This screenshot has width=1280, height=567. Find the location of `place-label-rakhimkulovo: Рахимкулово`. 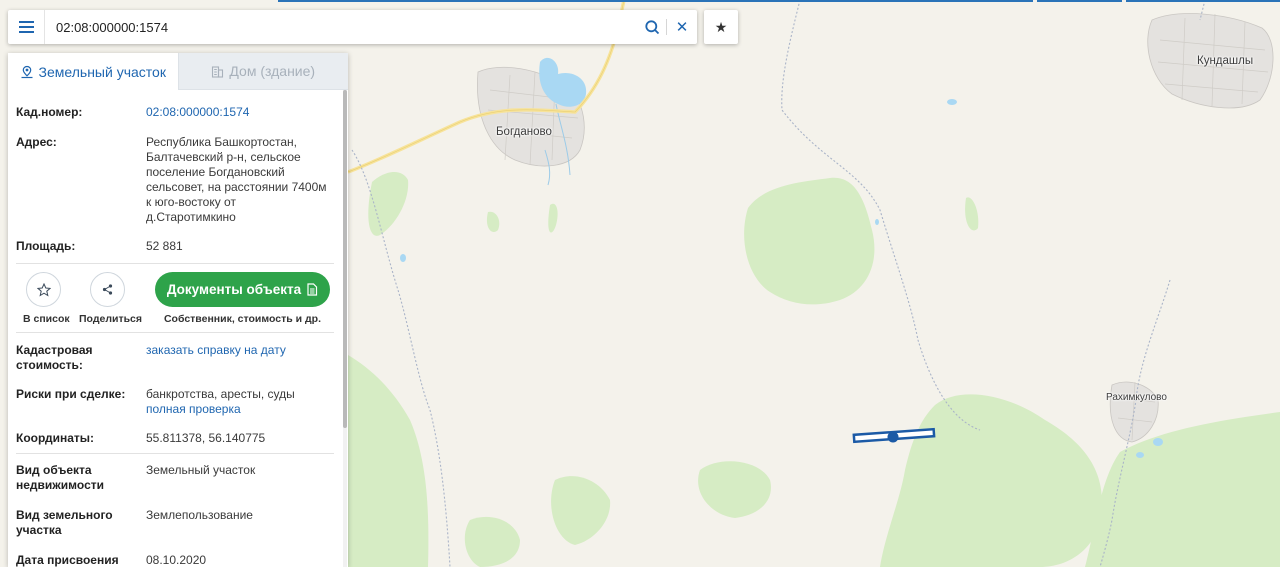

place-label-rakhimkulovo: Рахимкулово is located at coordinates (1136, 397).